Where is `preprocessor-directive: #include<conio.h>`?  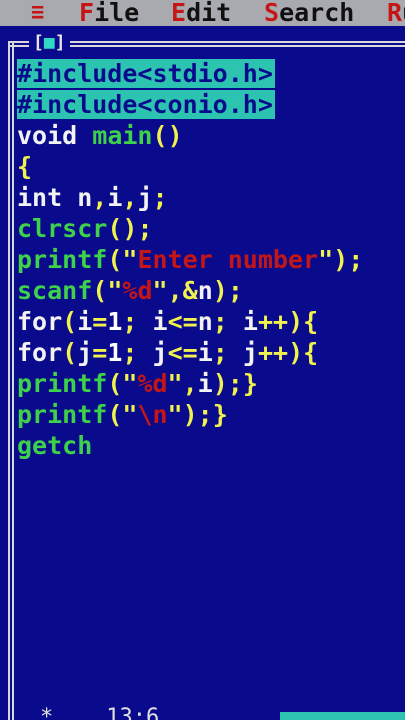 preprocessor-directive: #include<conio.h> is located at coordinates (146, 104).